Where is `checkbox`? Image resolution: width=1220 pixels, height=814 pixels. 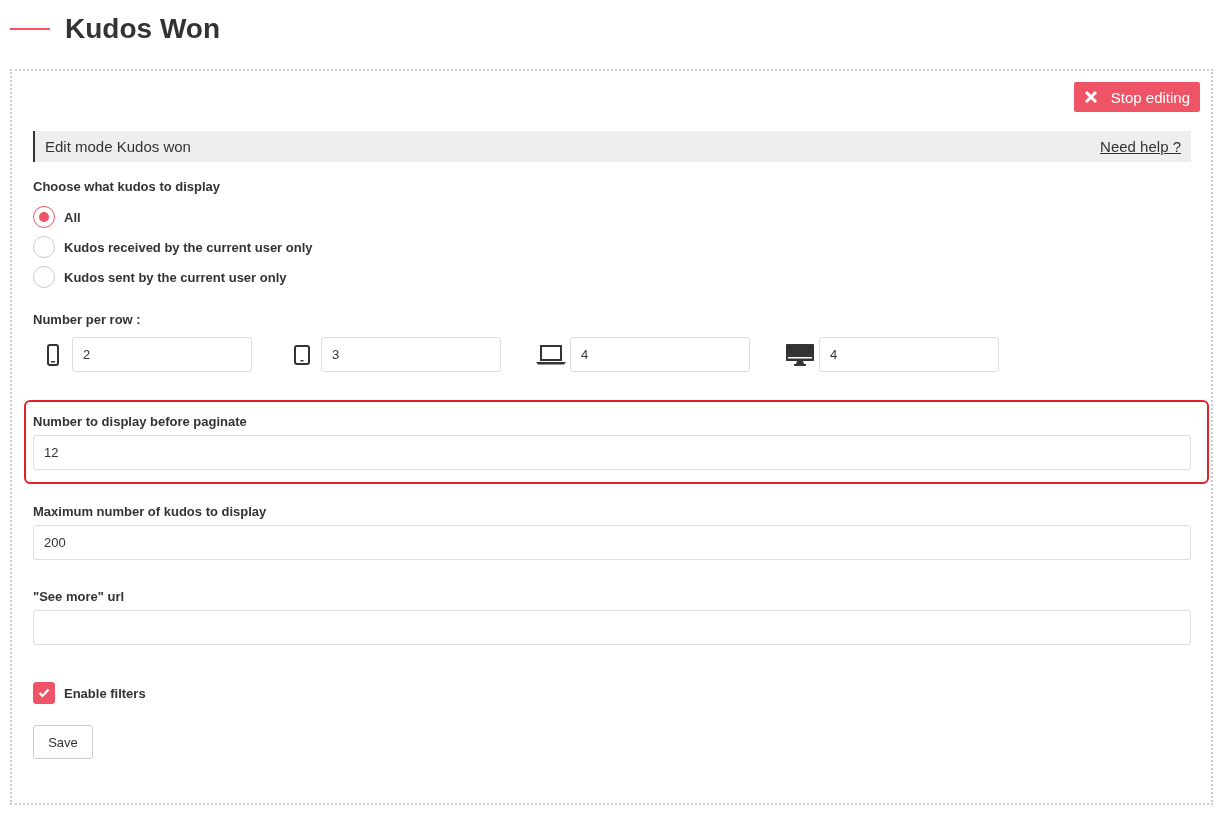 checkbox is located at coordinates (44, 693).